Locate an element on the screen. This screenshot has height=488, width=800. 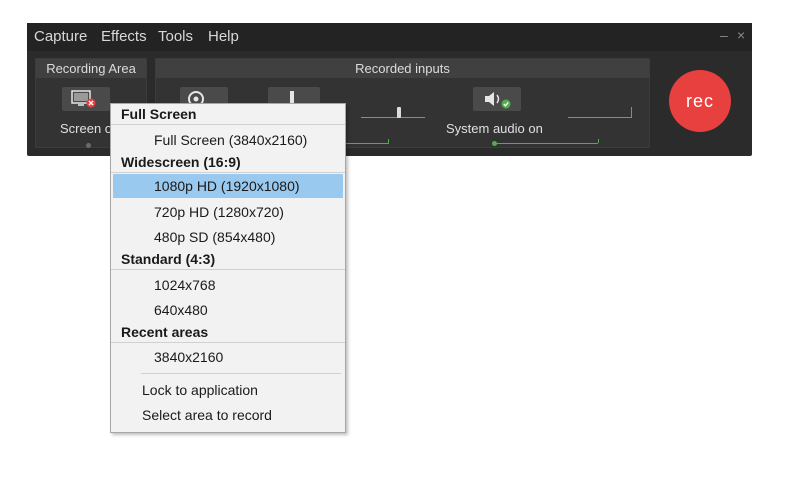
screen-area-button is located at coordinates (86, 99).